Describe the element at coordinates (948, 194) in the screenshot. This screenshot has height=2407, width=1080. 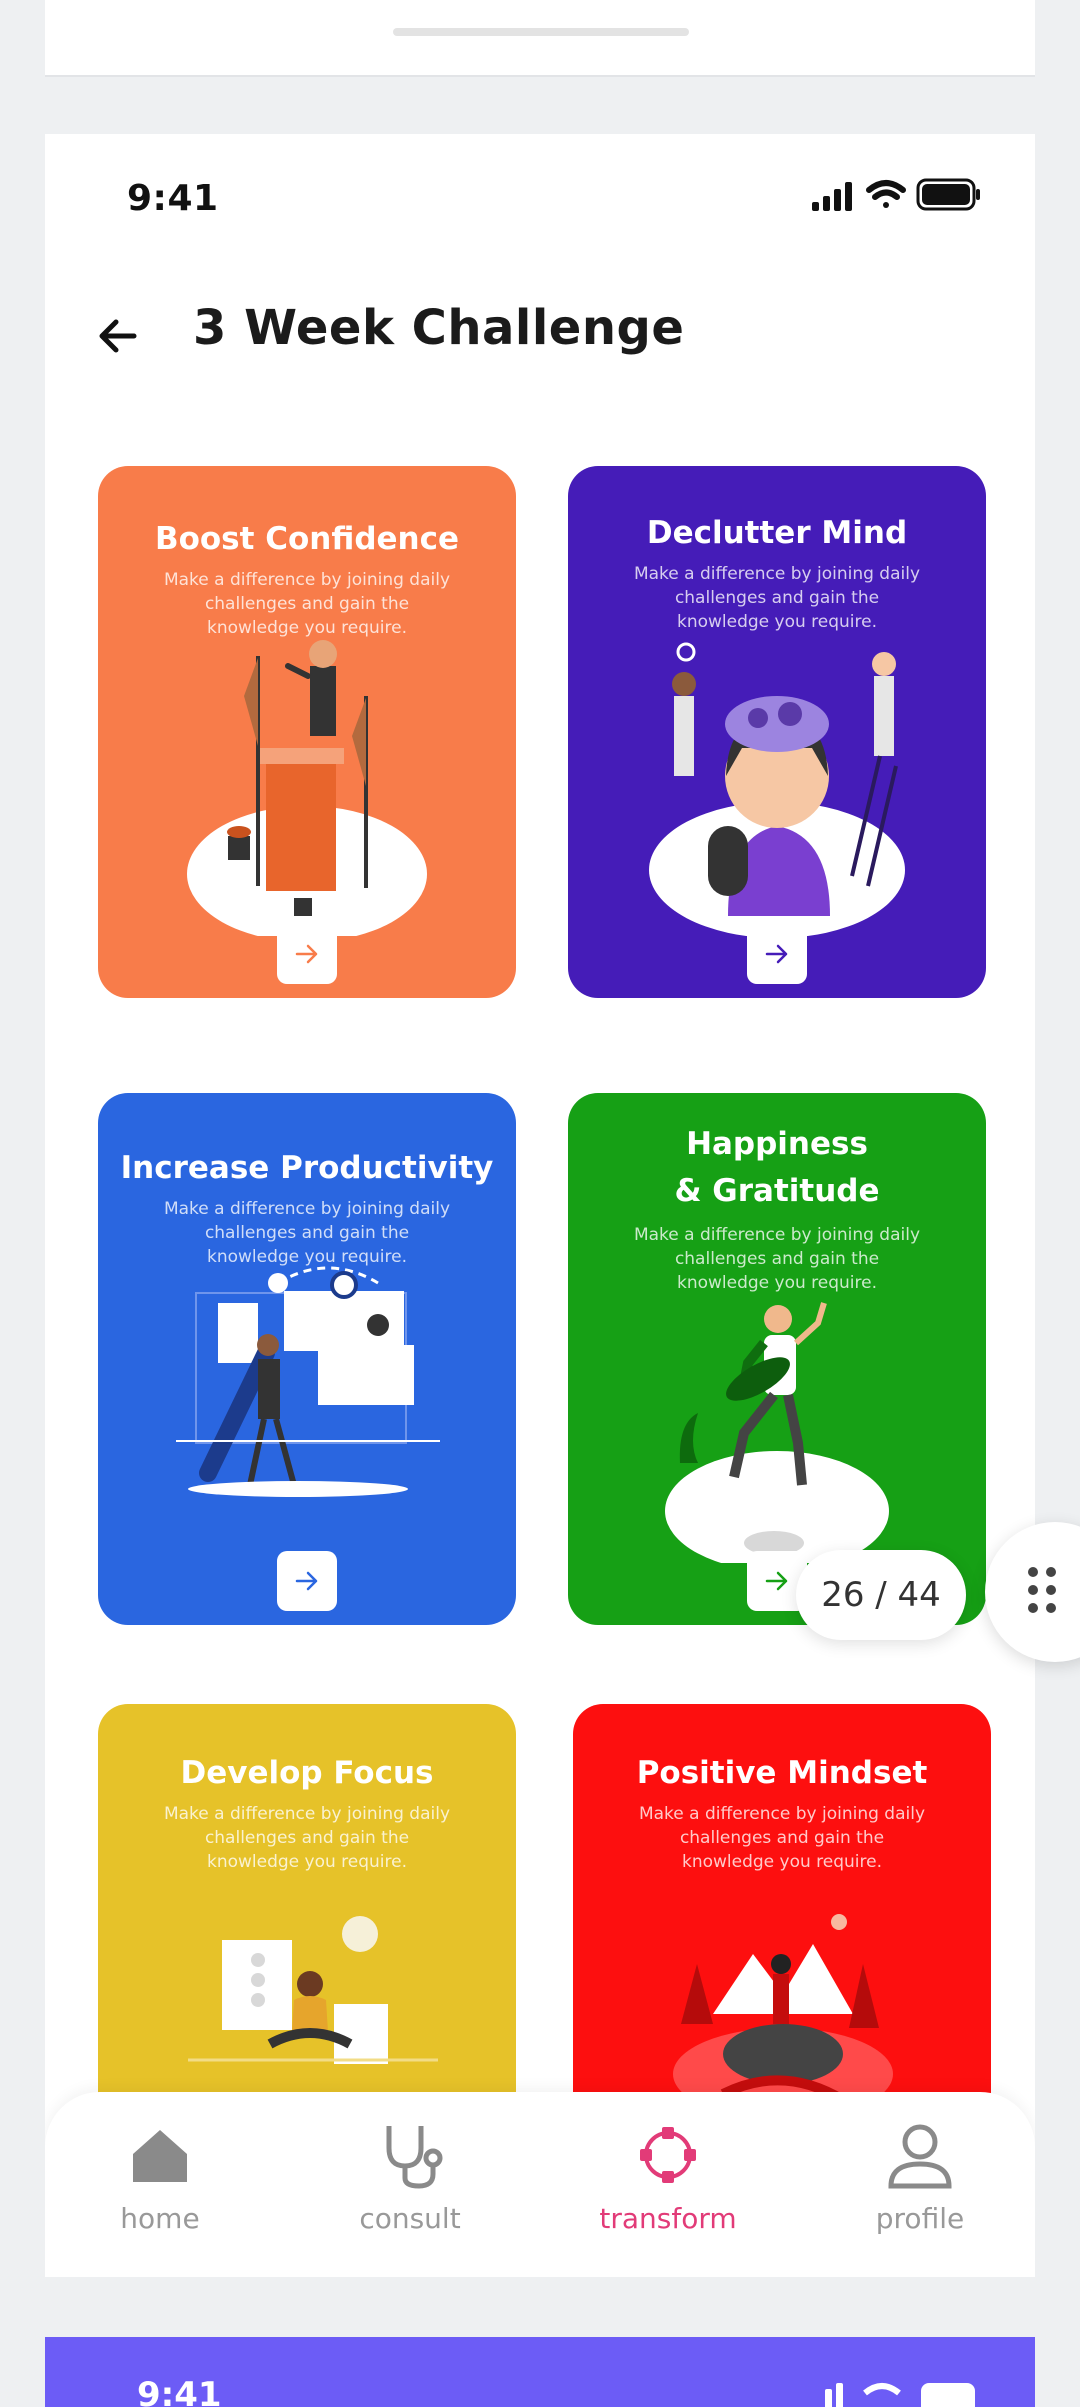
I see `battery-icon` at that location.